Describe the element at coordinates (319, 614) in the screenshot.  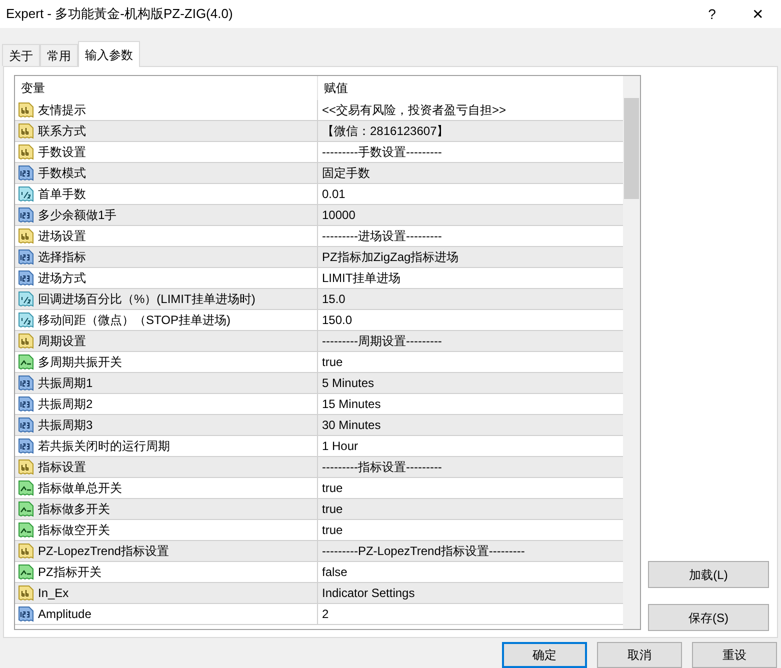
I see `table-row: Amplitude 2` at that location.